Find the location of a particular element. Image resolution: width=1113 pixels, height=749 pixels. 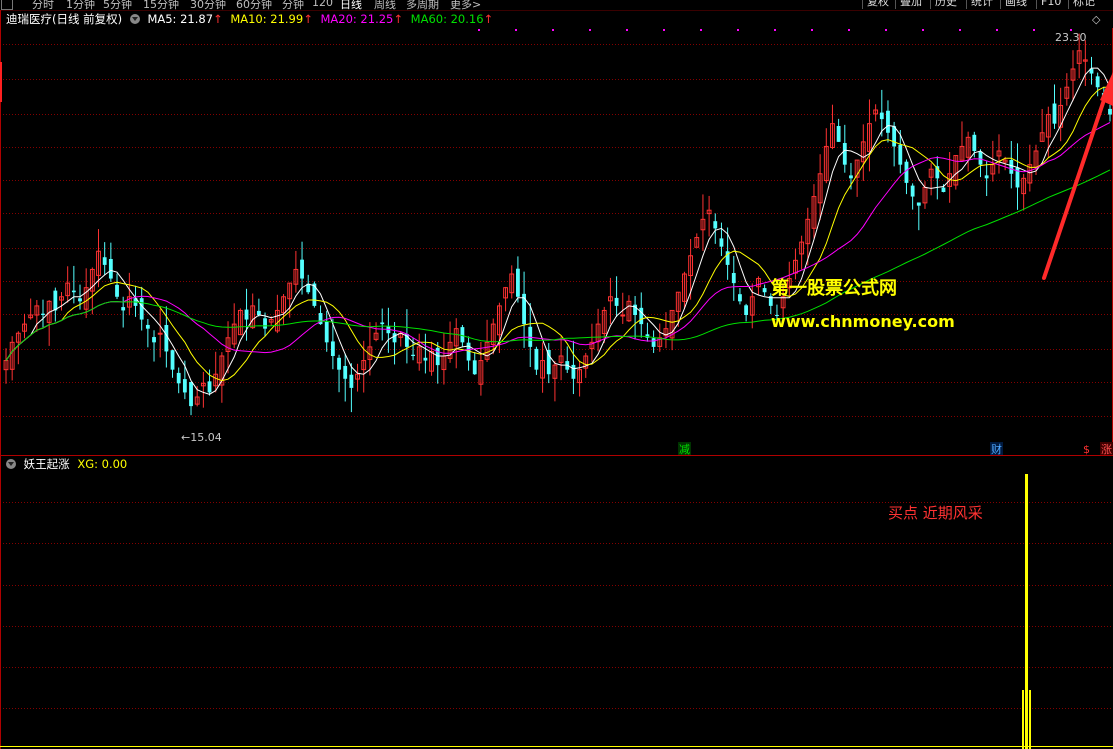

xg-signal-bar-right is located at coordinates (1030, 719).